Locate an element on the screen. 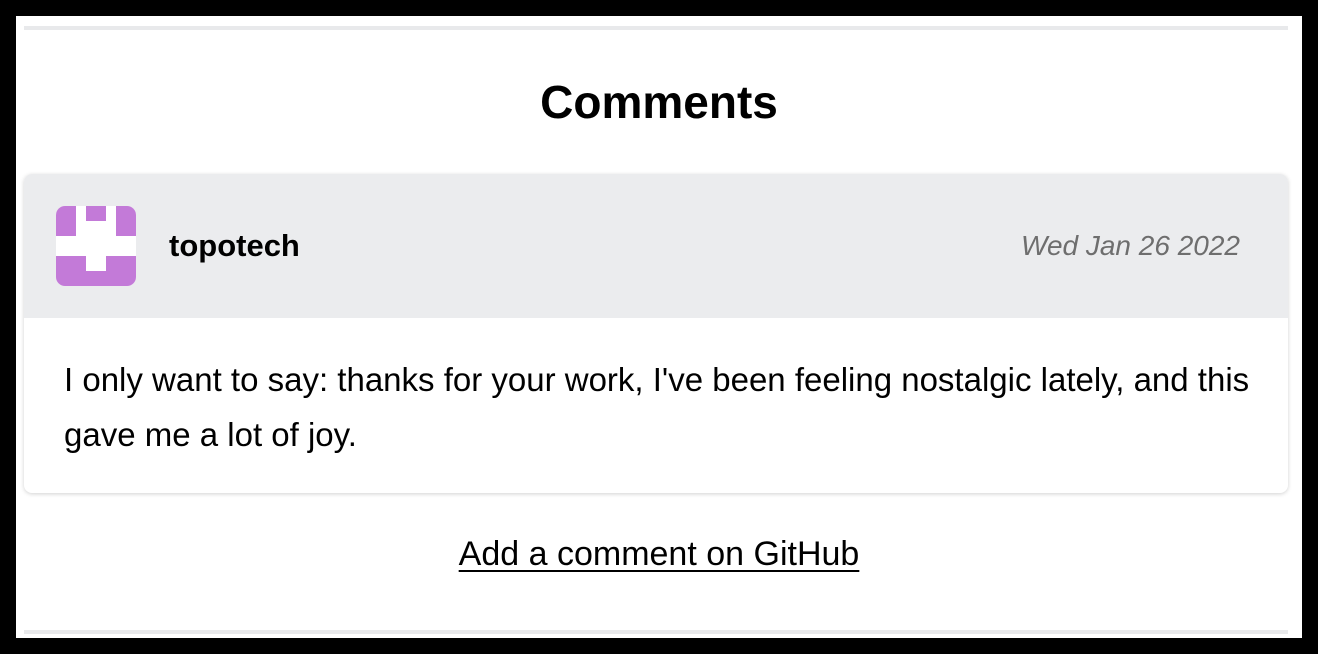 Image resolution: width=1318 pixels, height=654 pixels. avatar-graphic is located at coordinates (96, 246).